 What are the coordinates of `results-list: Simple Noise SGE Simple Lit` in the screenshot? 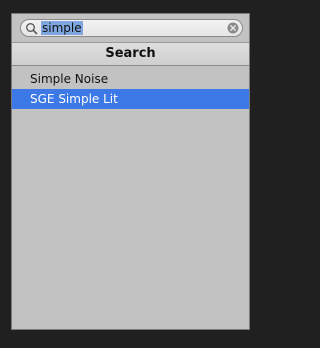 It's located at (130, 89).